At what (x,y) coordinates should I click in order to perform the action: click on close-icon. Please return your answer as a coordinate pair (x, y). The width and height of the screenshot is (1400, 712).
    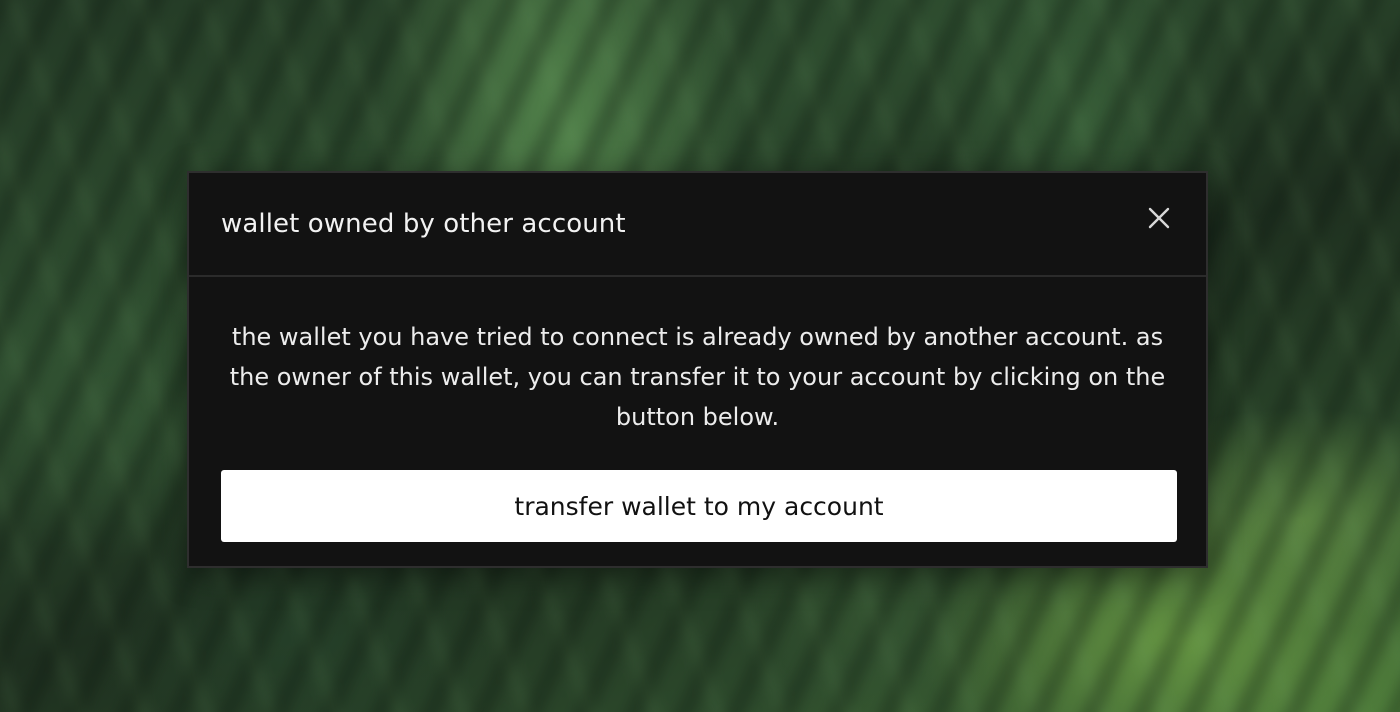
    Looking at the image, I should click on (1159, 218).